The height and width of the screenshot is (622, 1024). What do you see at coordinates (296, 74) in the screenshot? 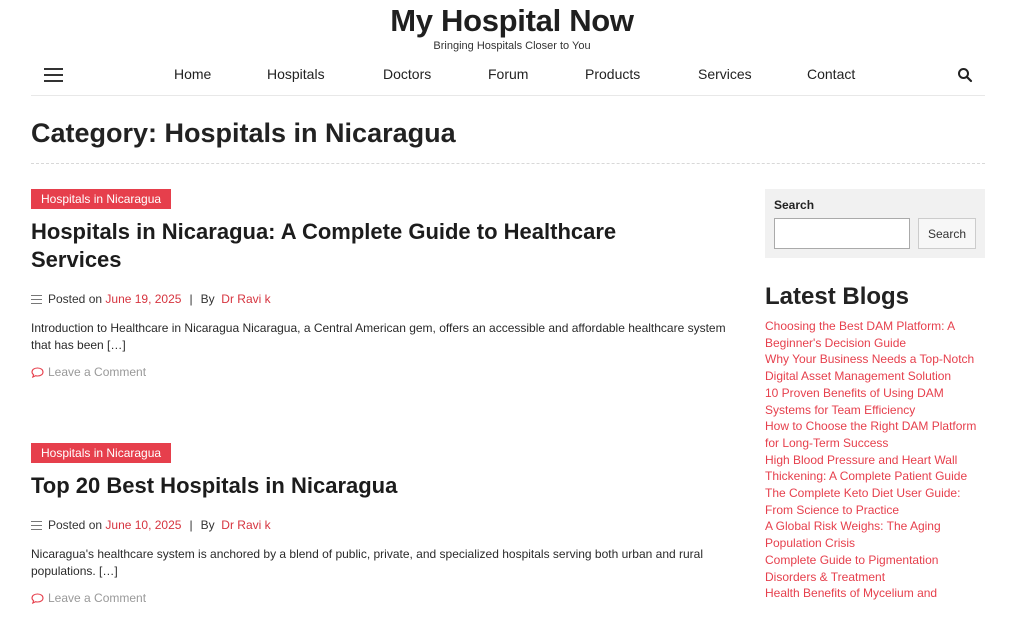
I see `nav-item-hospitals: Hospitals` at bounding box center [296, 74].